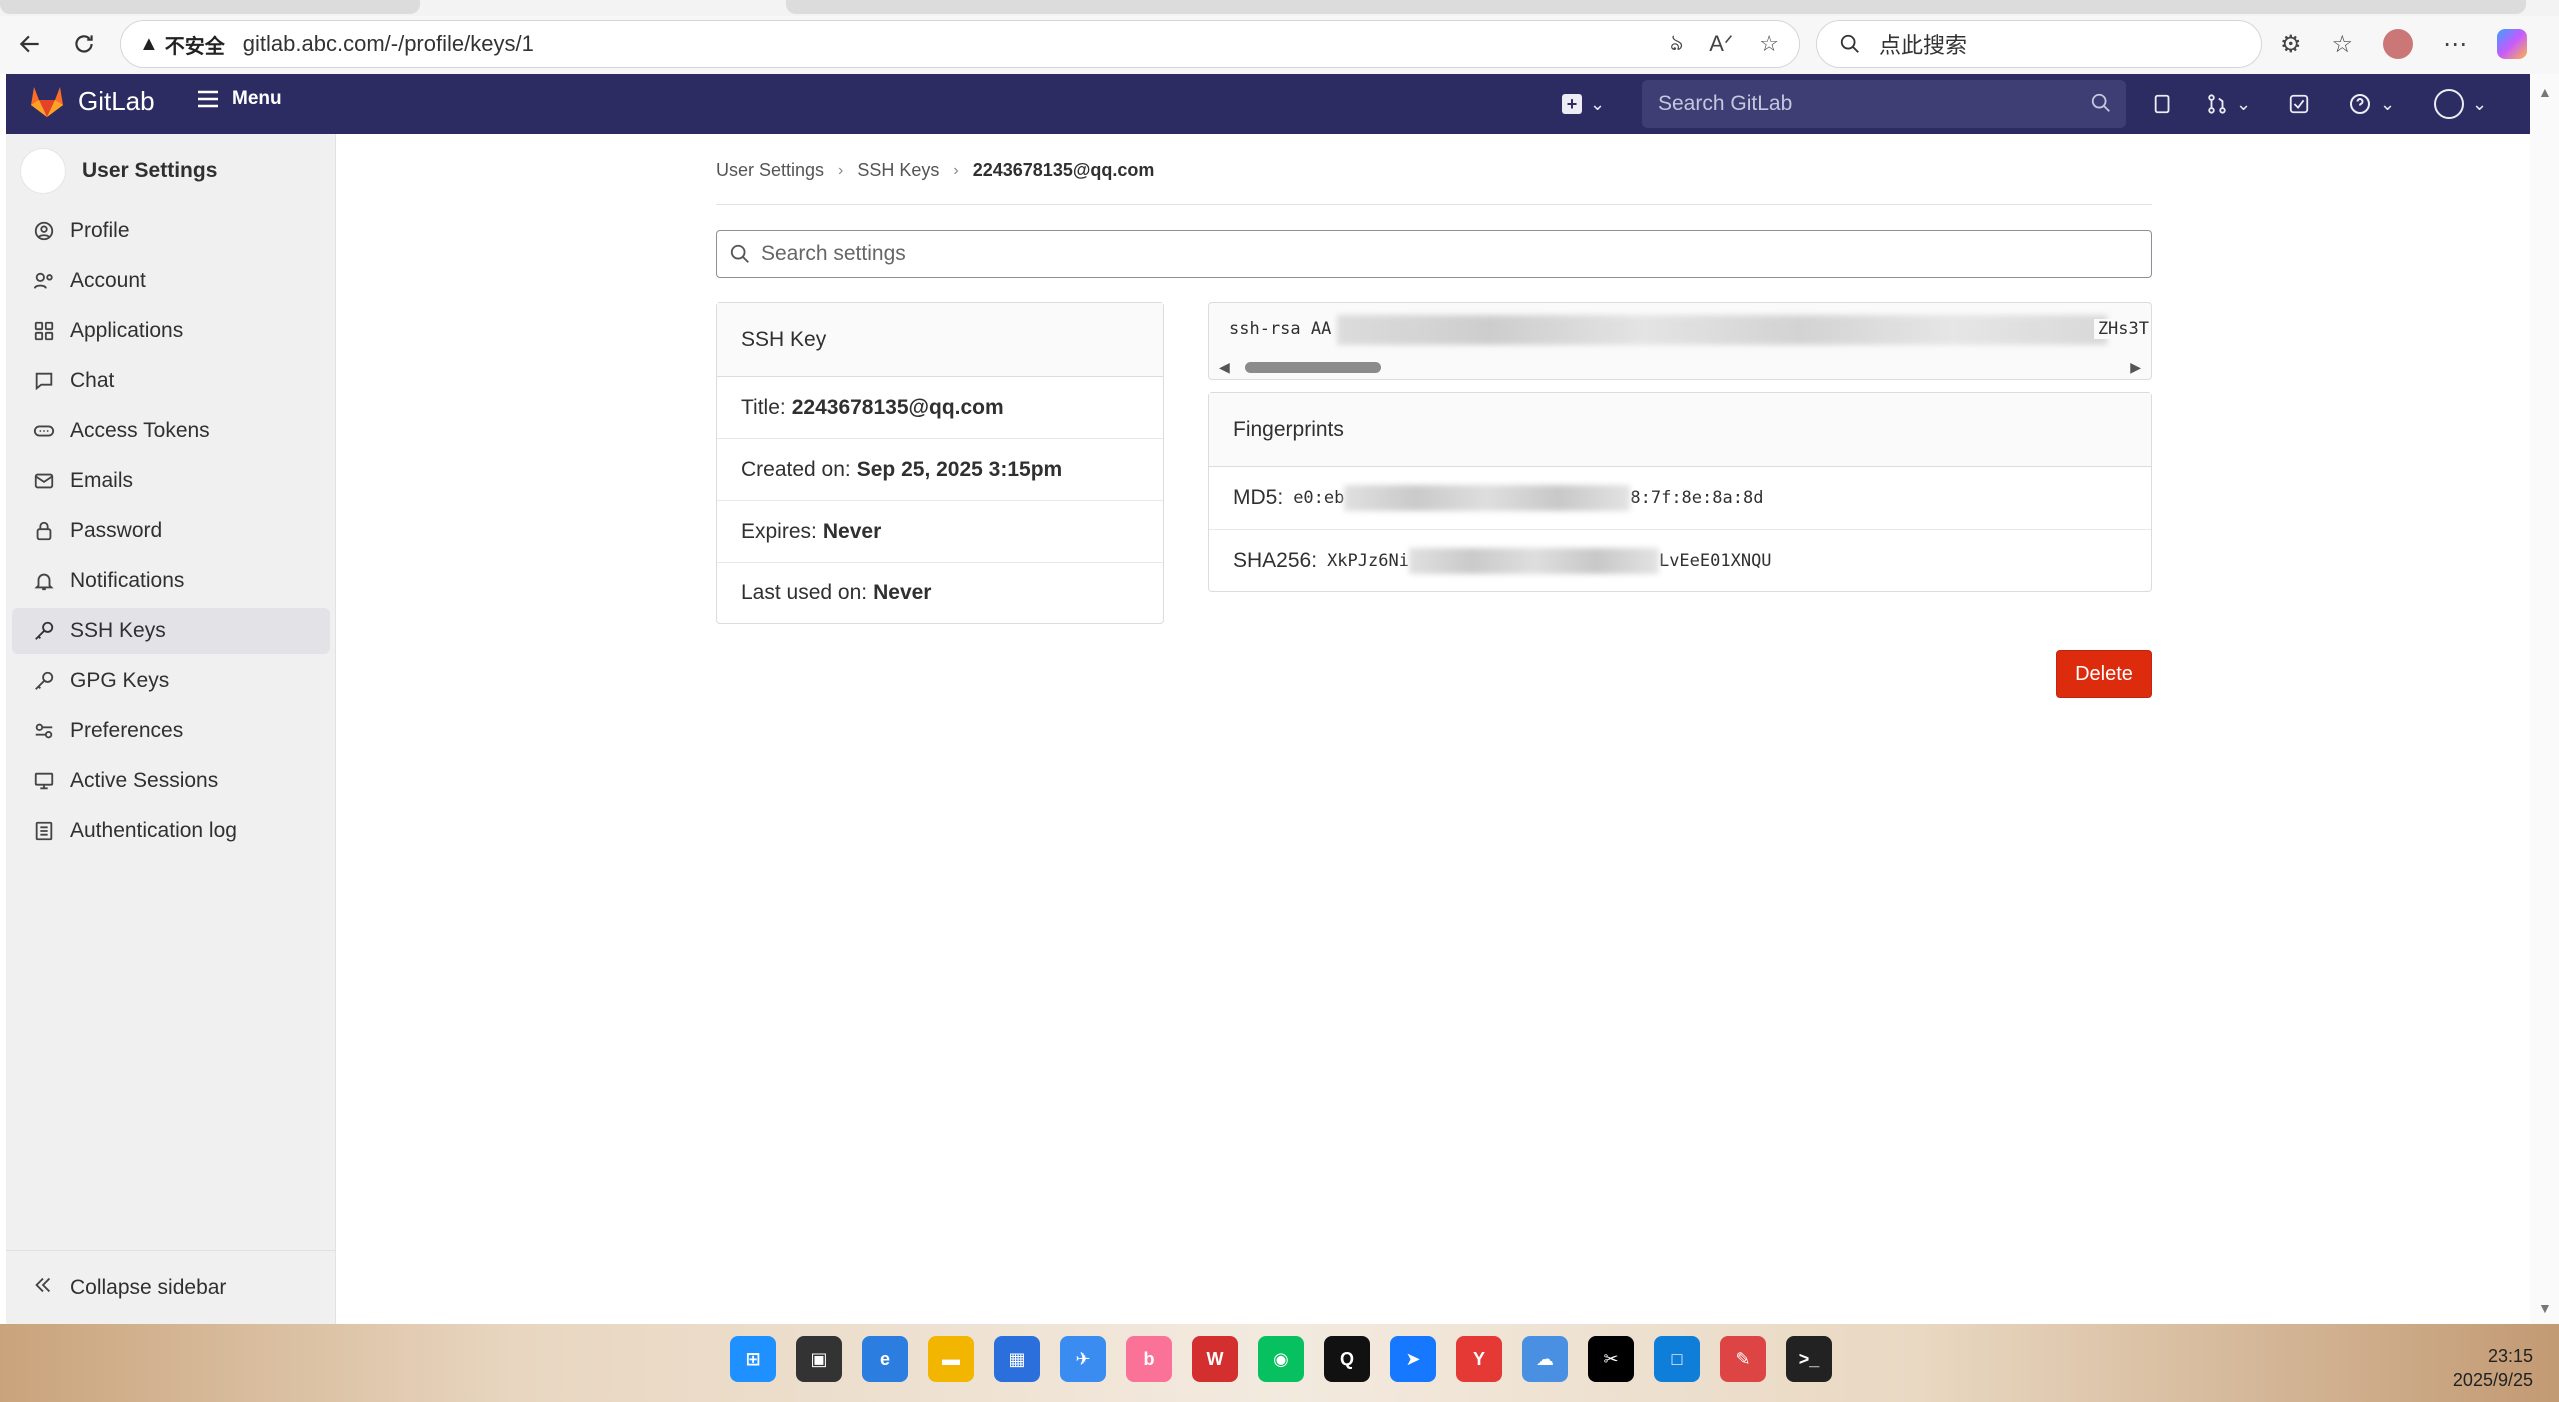 This screenshot has width=2559, height=1402. Describe the element at coordinates (940, 532) in the screenshot. I see `ssh-key-expires-row: Expires: Never` at that location.